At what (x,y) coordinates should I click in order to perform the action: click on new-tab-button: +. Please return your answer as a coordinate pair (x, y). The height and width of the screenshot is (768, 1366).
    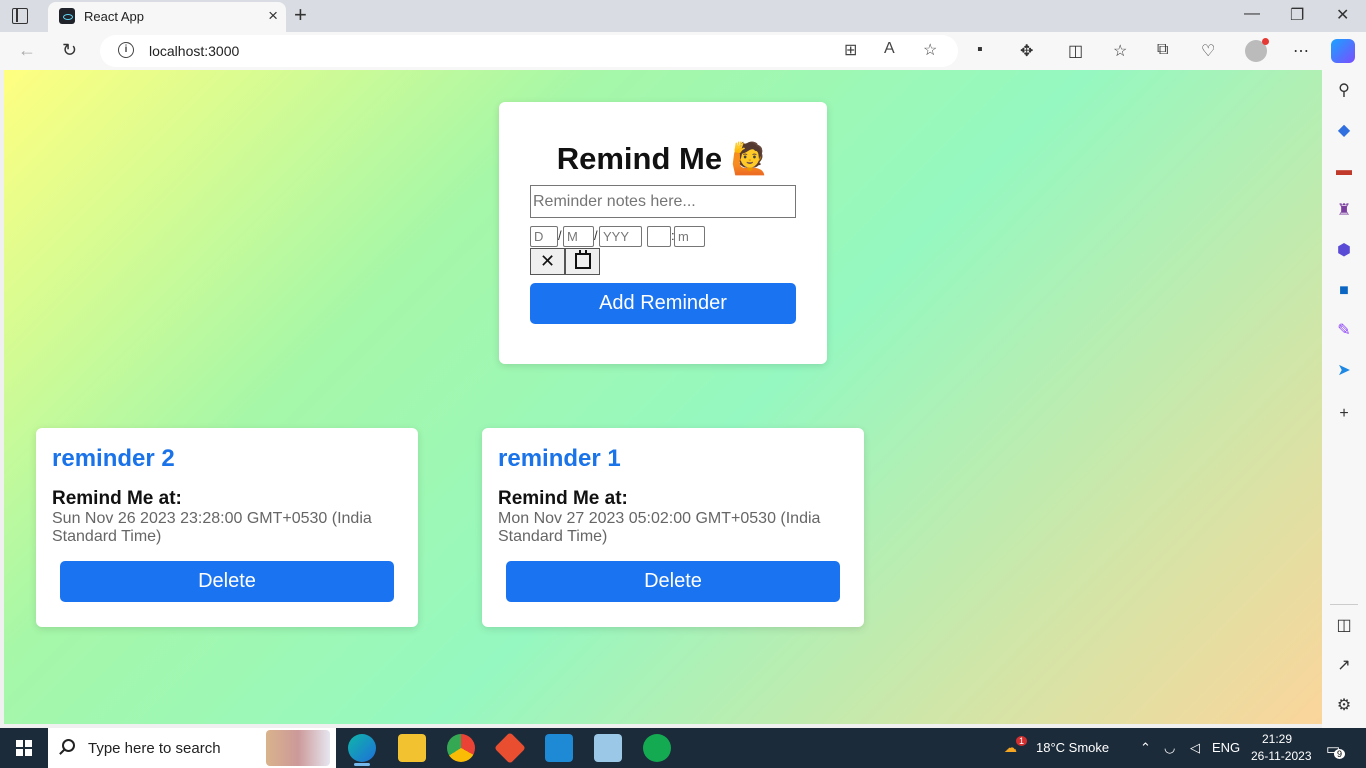
    Looking at the image, I should click on (300, 15).